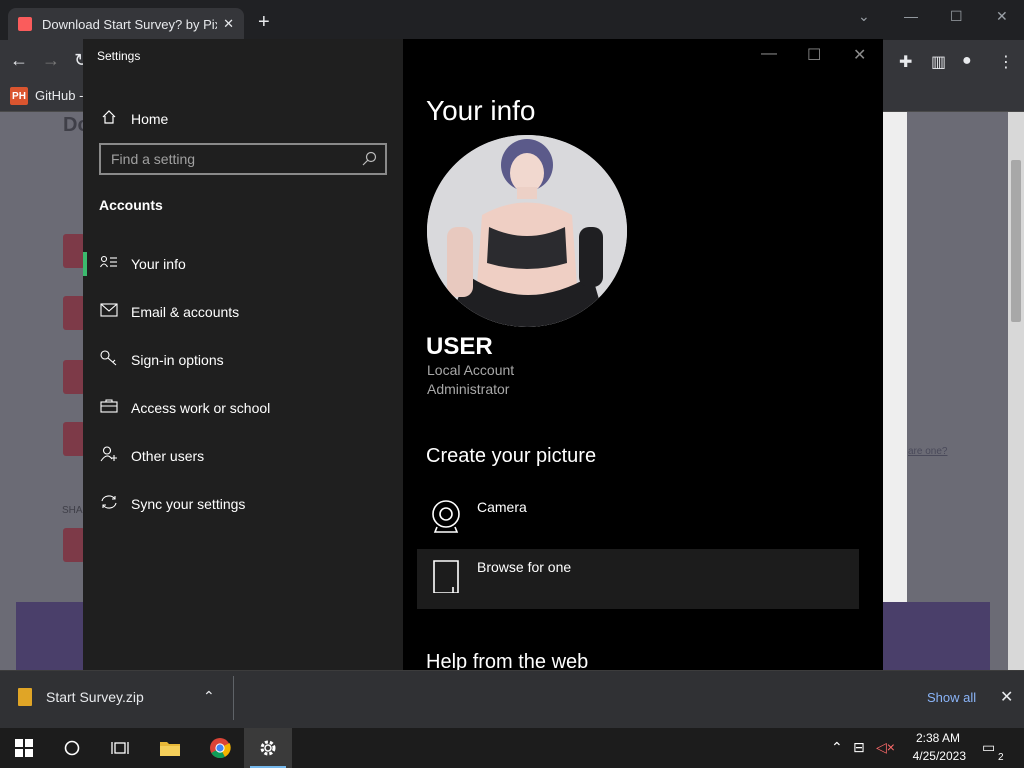  Describe the element at coordinates (527, 231) in the screenshot. I see `avatar` at that location.